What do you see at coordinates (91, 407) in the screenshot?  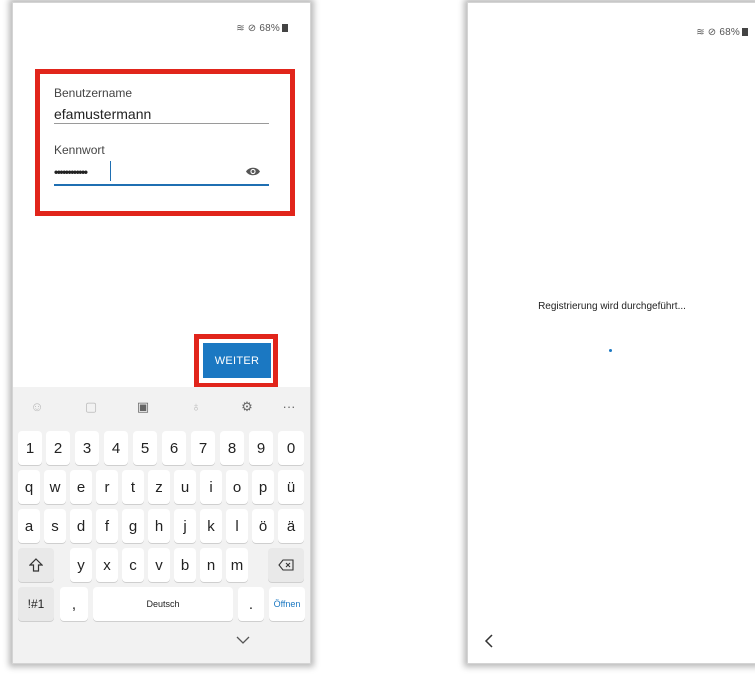 I see `clipboard-icon: ▢` at bounding box center [91, 407].